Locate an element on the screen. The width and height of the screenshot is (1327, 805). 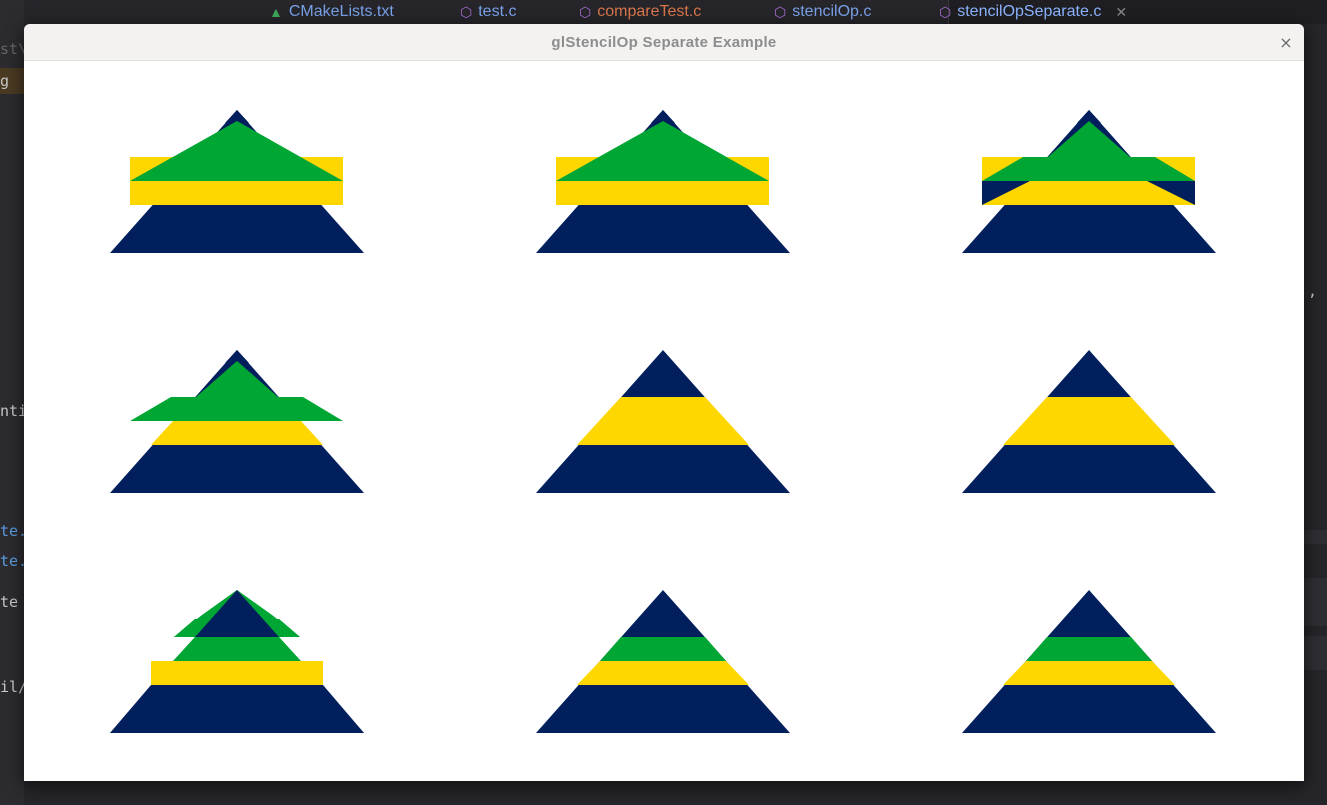
tab-stencilop-c: ⬡ stencilOp.c is located at coordinates (822, 12).